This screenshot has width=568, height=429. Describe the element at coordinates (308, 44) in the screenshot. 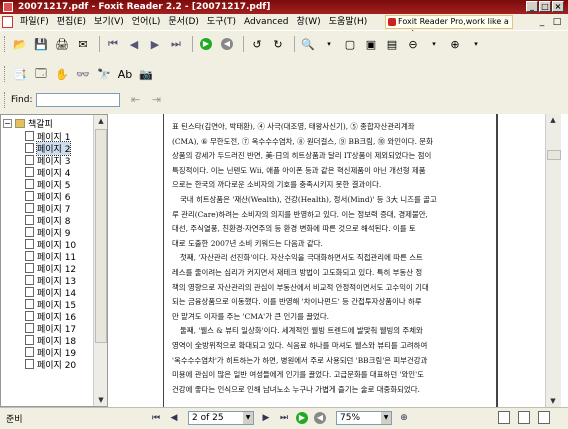

I see `zoom-in-icon: 🔍` at that location.